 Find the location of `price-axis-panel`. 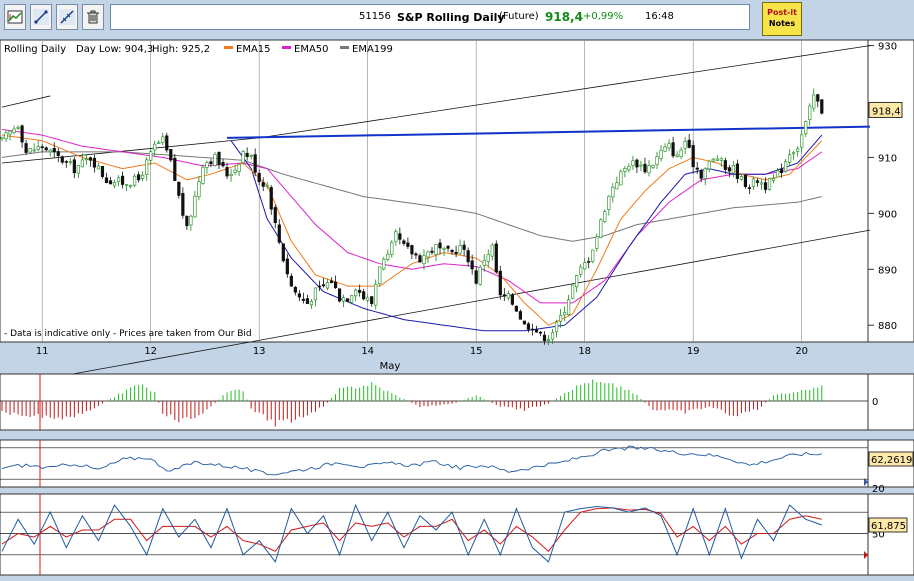

price-axis-panel is located at coordinates (890, 191).